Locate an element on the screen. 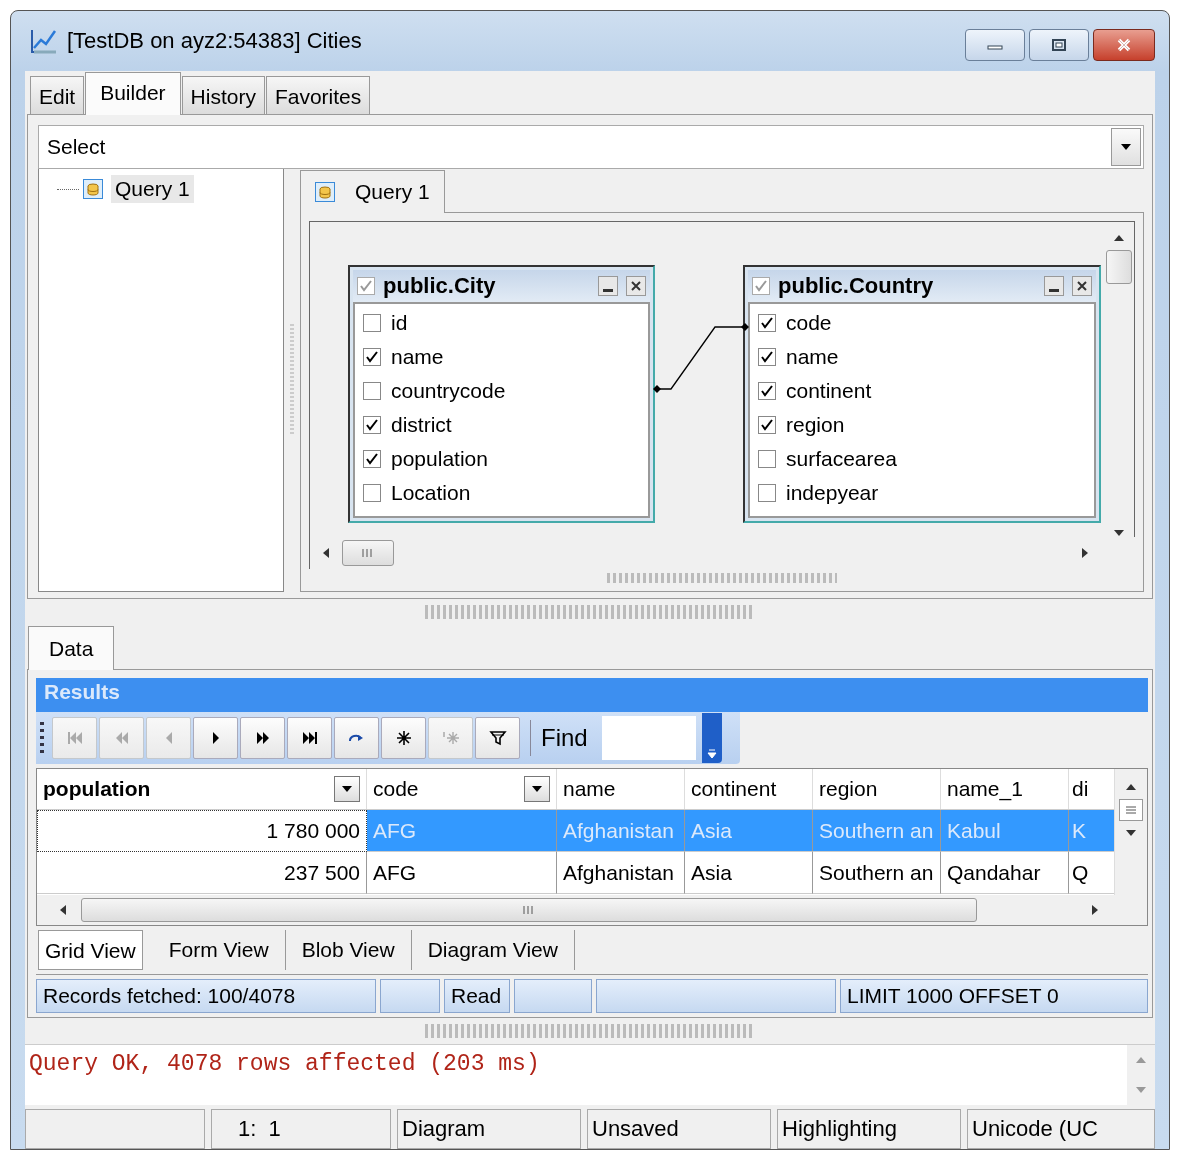  status-panel is located at coordinates (410, 996).